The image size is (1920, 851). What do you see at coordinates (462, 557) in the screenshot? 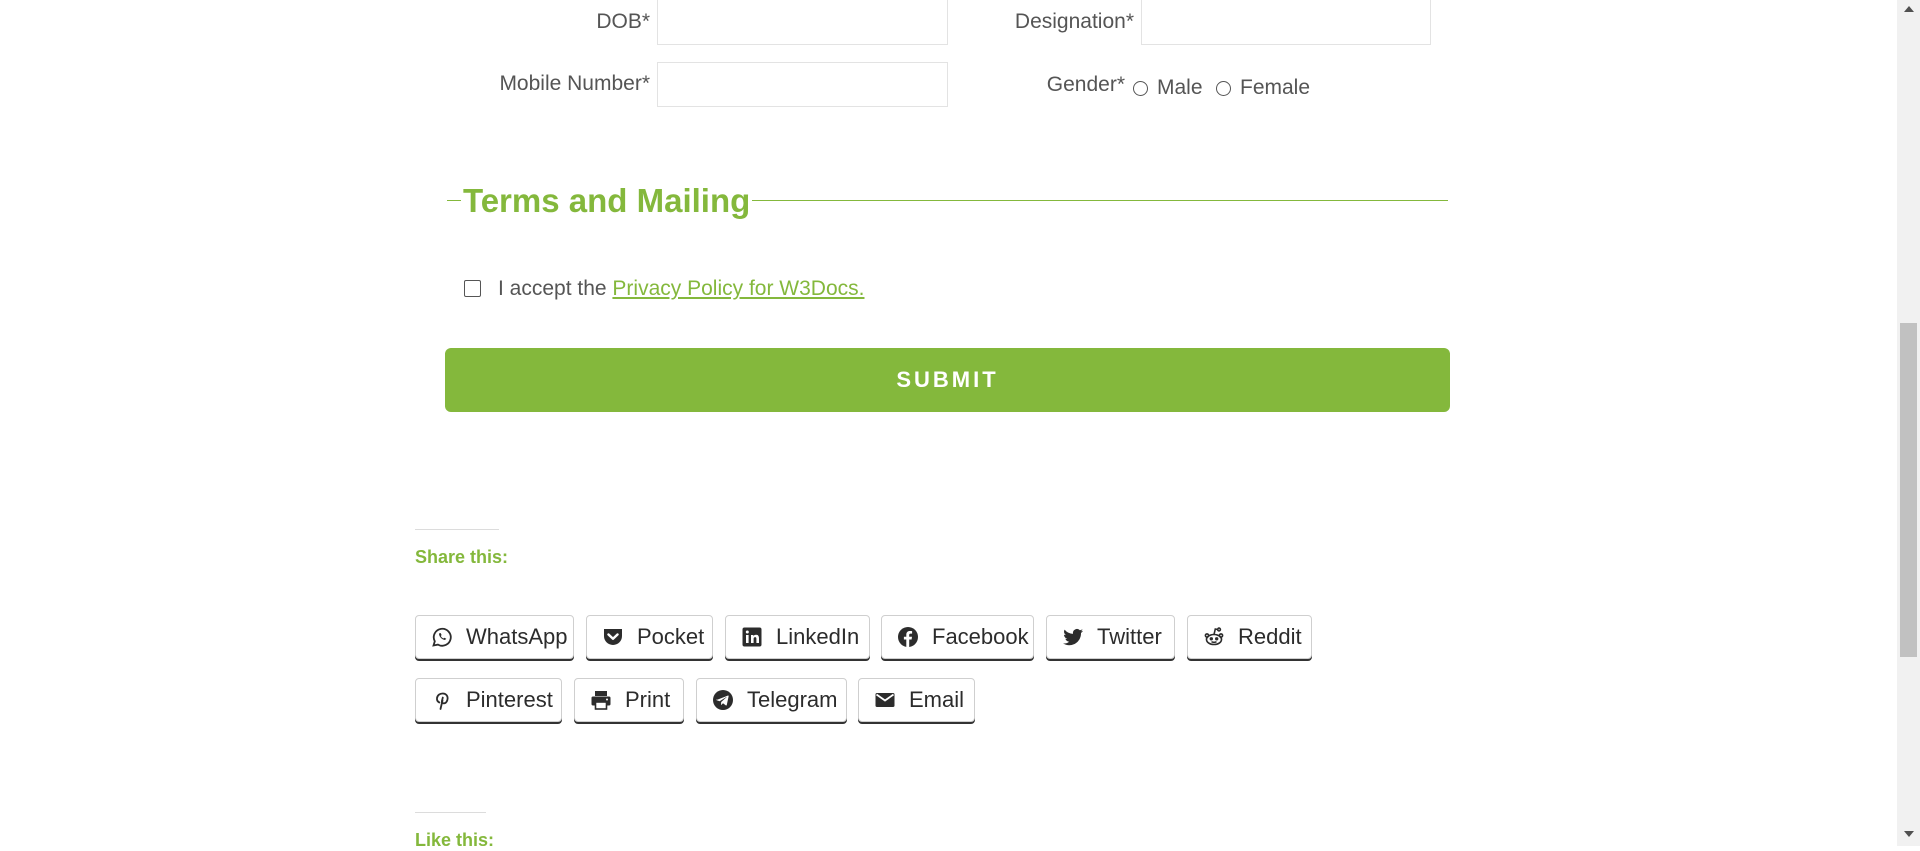
I see `share-heading: Share this:` at bounding box center [462, 557].